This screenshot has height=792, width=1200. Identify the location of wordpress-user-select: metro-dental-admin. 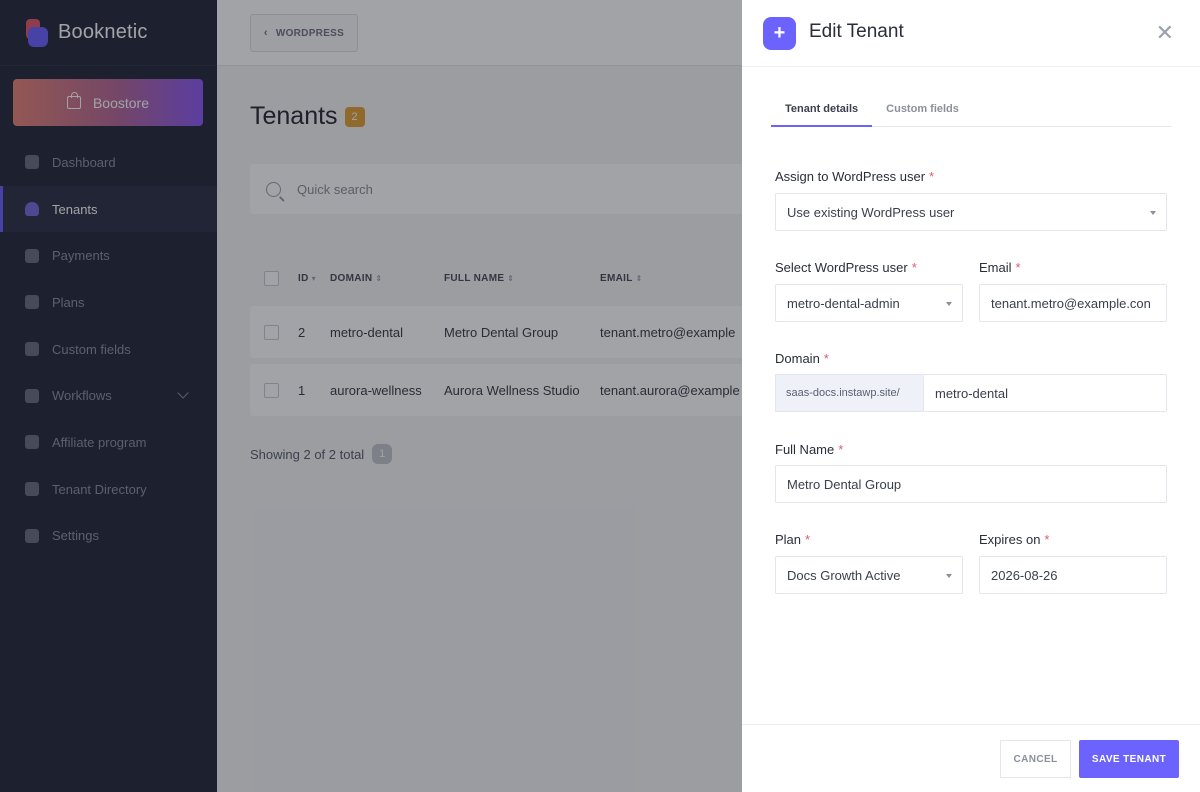
(869, 303).